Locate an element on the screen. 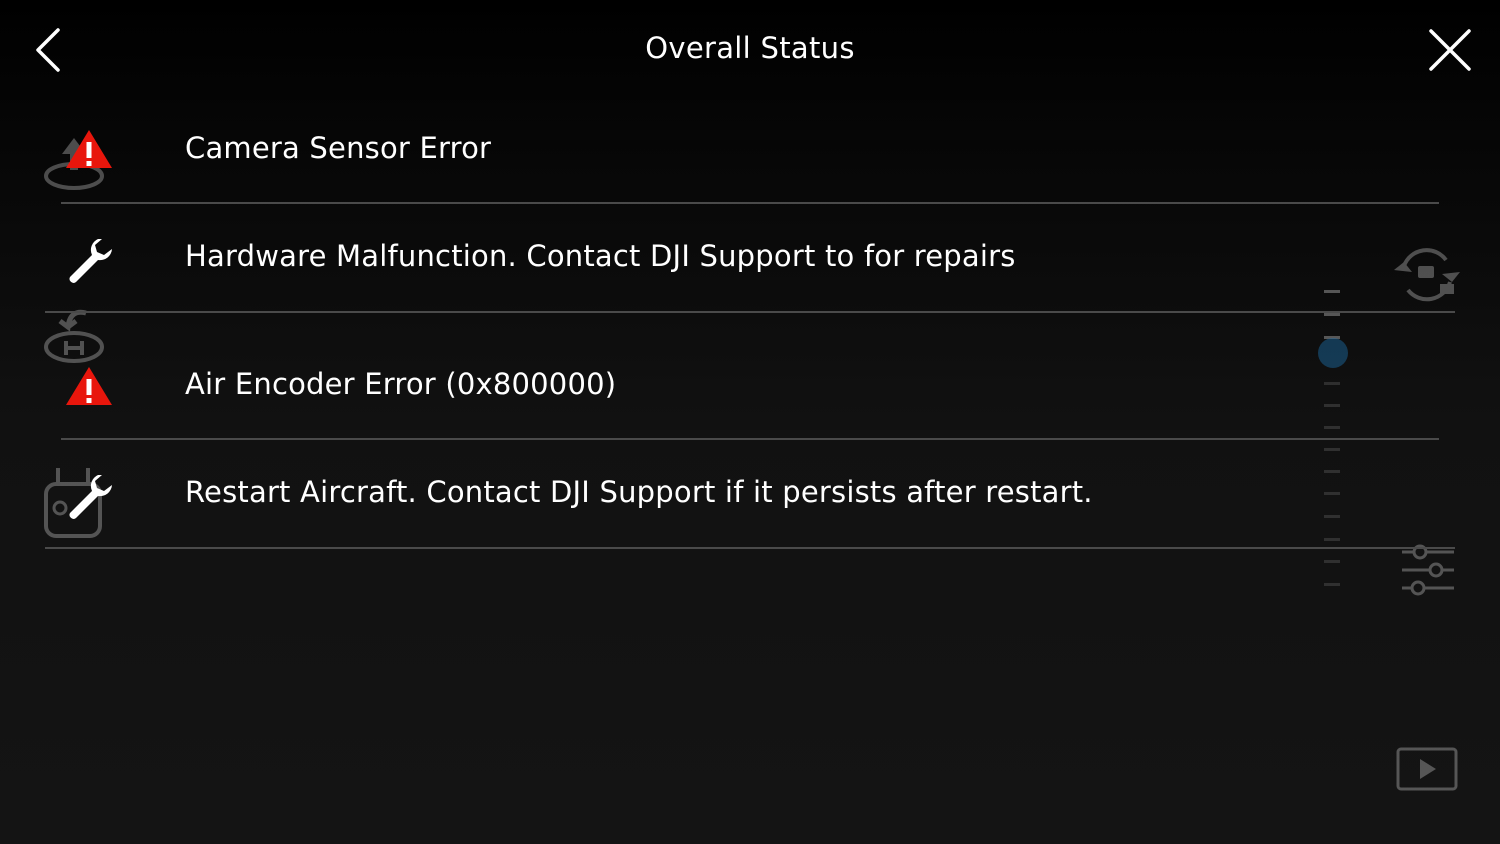  page-title: Overall Status is located at coordinates (750, 48).